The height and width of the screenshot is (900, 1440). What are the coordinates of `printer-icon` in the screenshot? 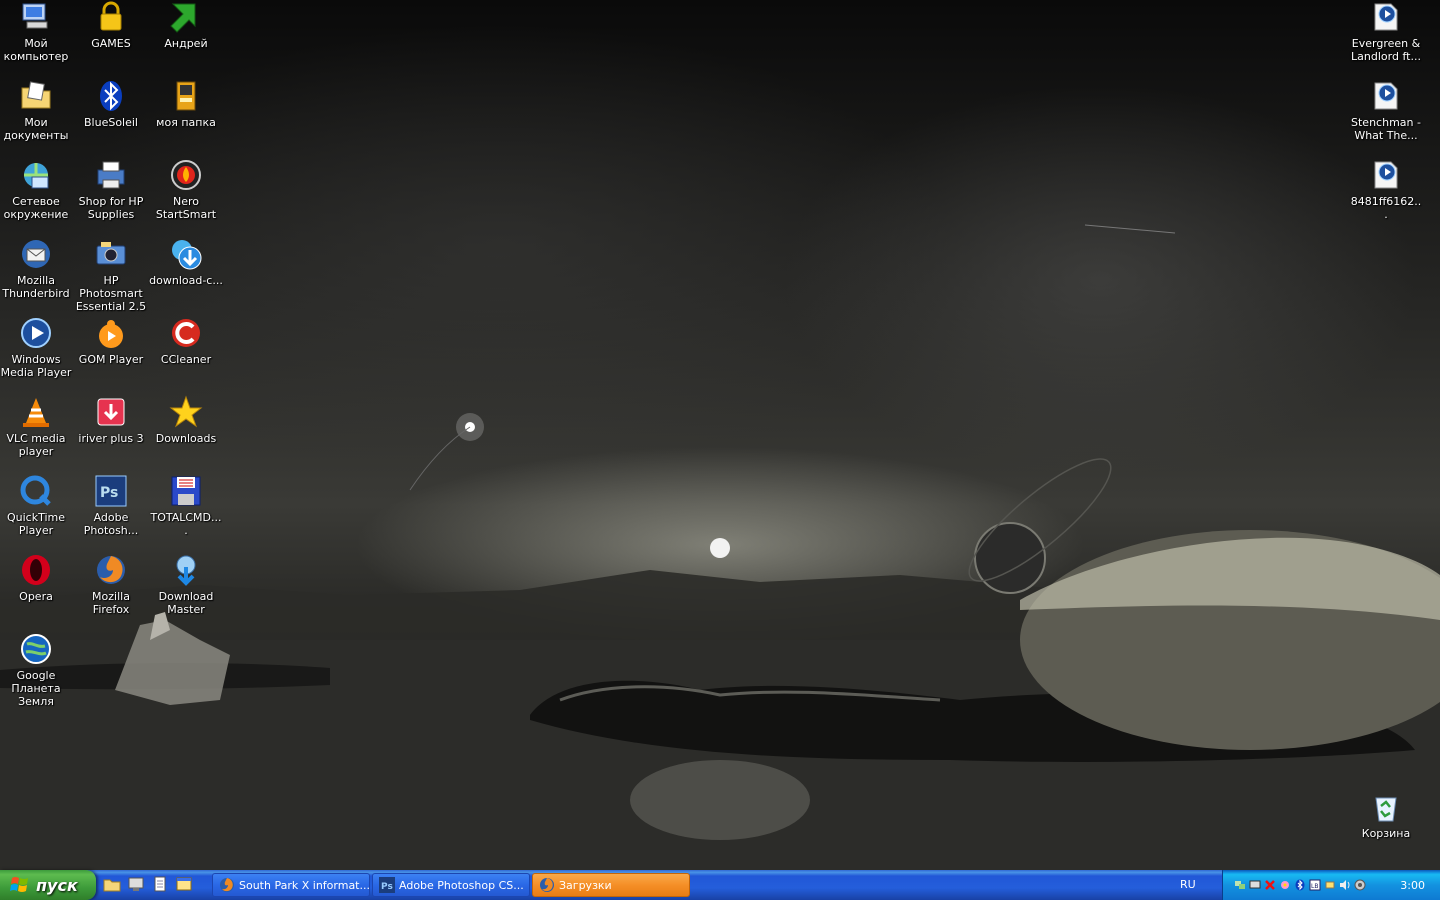 It's located at (111, 175).